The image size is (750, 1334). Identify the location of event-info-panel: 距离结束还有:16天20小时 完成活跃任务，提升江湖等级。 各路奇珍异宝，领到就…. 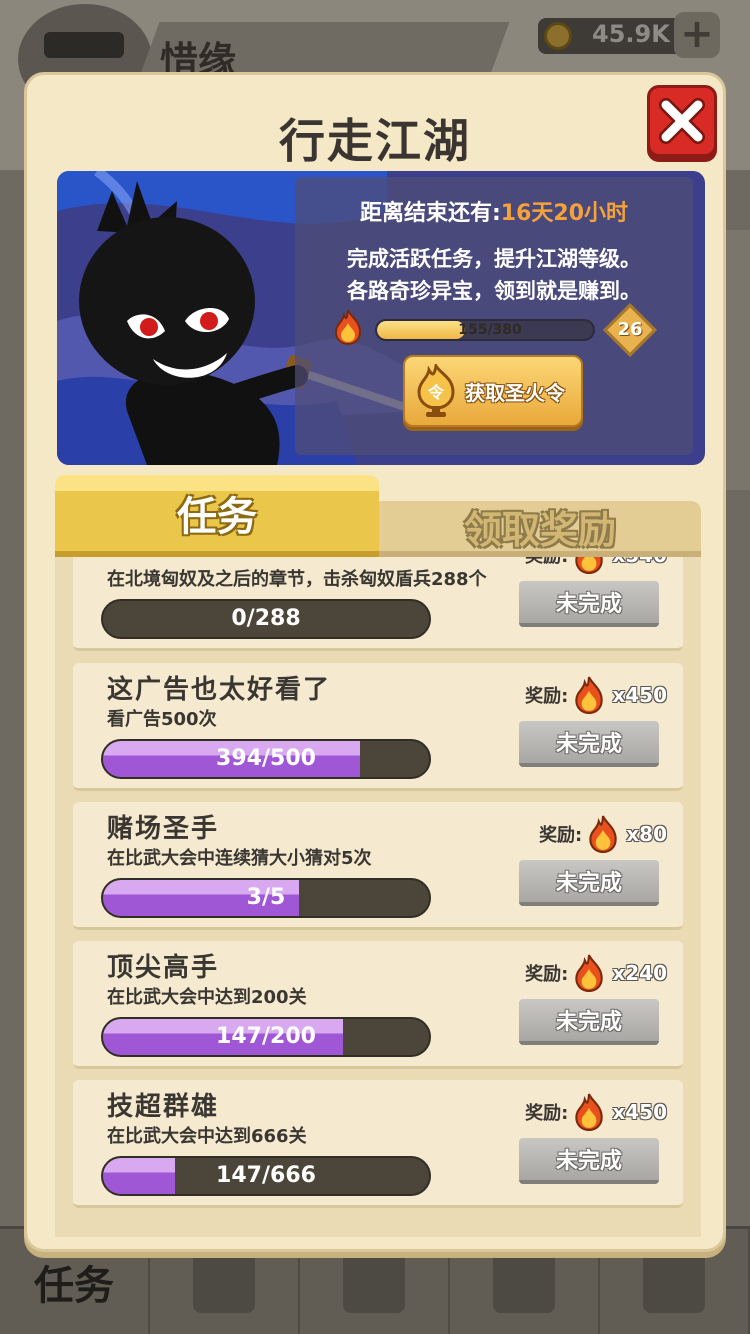
(494, 316).